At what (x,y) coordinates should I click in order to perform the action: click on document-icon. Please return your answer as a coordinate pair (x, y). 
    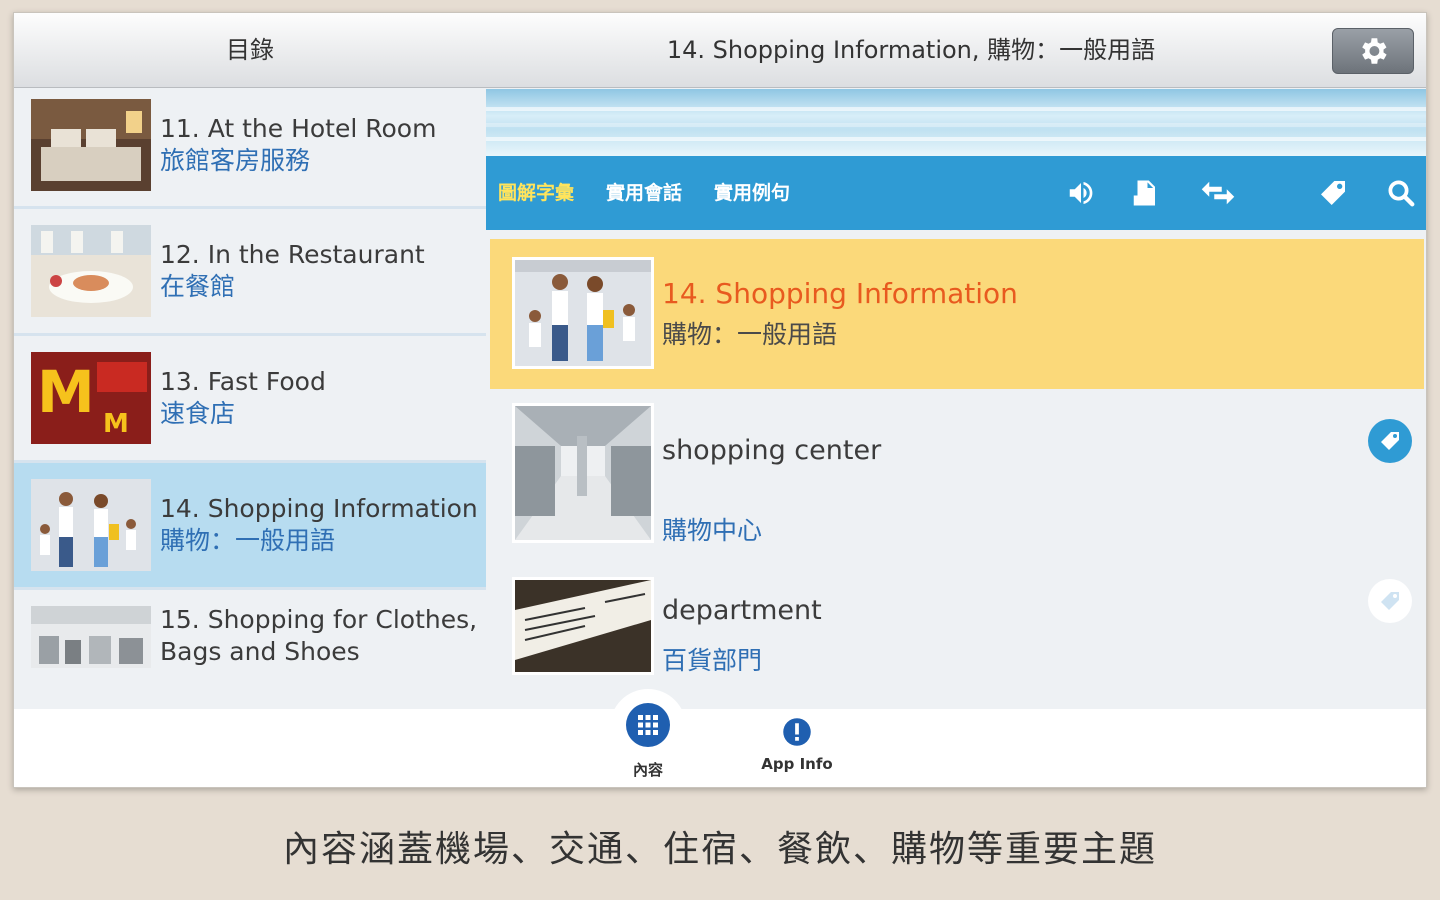
    Looking at the image, I should click on (1145, 193).